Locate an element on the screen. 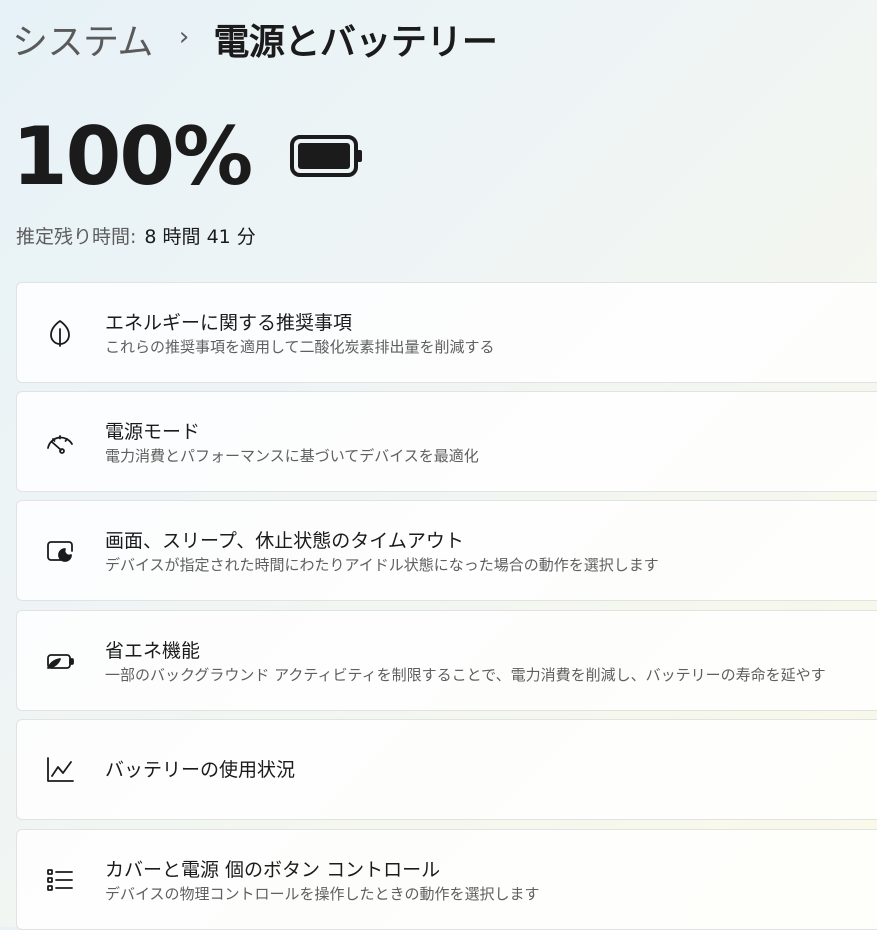  power-mode-card: 電源モード 電力消費とパフォーマンスに基づいてデバイスを最適化 is located at coordinates (446, 441).